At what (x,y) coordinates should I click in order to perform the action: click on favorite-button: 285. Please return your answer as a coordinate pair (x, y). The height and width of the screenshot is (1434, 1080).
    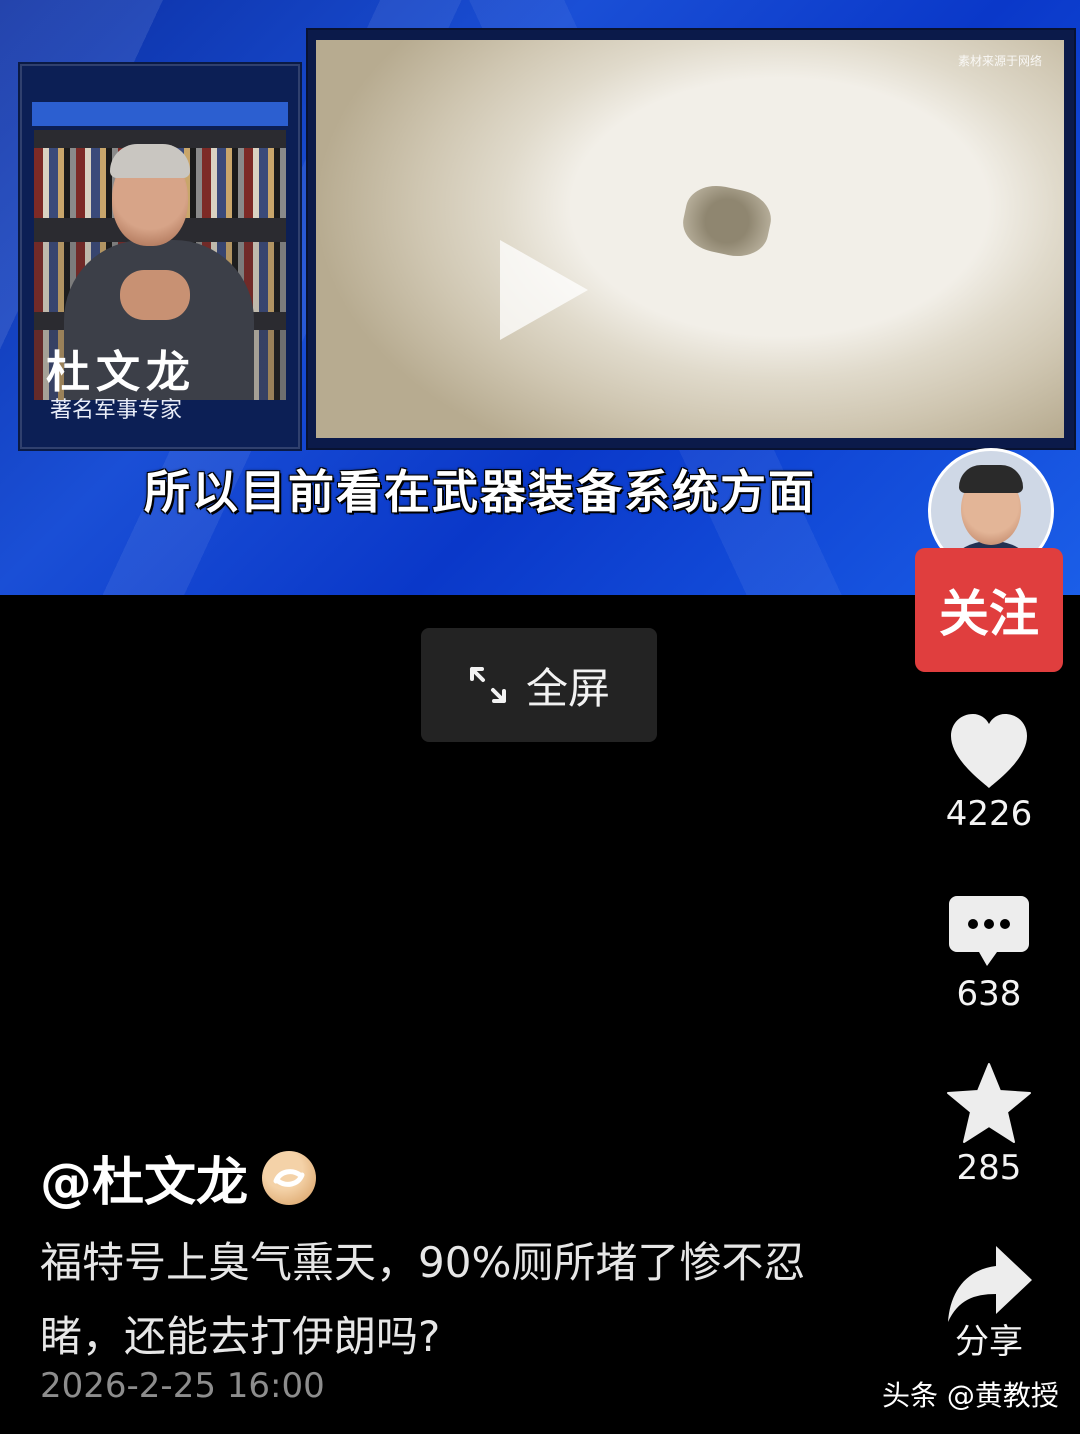
    Looking at the image, I should click on (989, 1125).